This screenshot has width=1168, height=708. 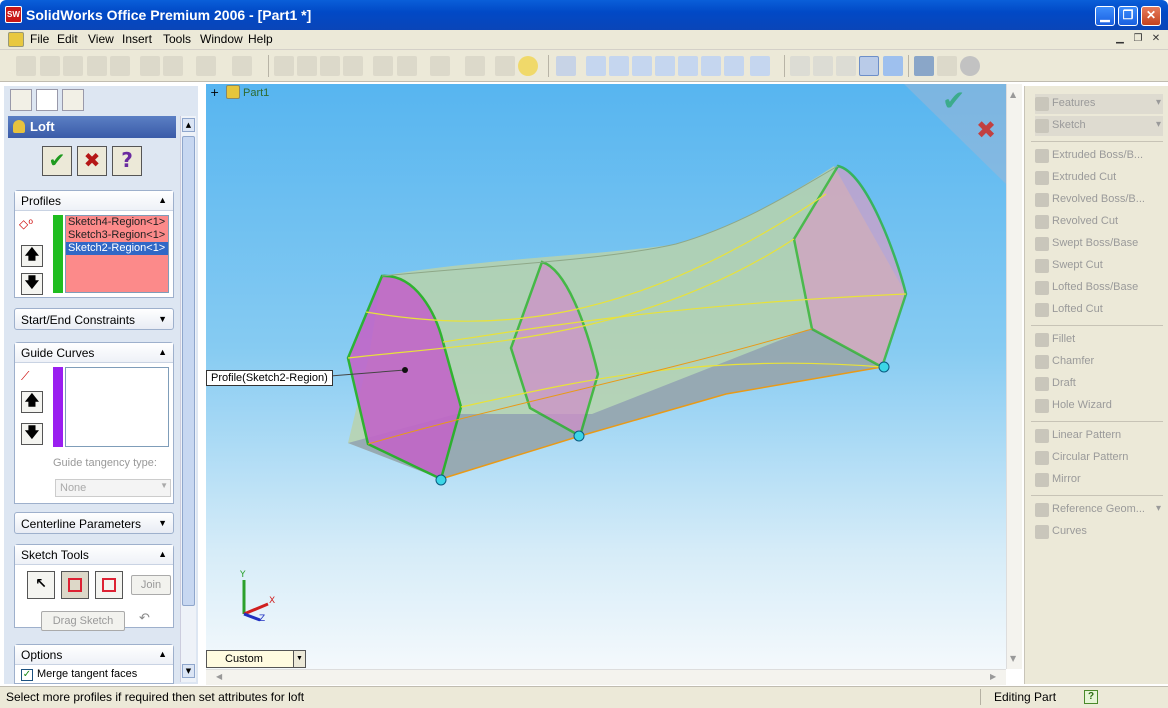 What do you see at coordinates (13, 14) in the screenshot?
I see `app-icon: SW` at bounding box center [13, 14].